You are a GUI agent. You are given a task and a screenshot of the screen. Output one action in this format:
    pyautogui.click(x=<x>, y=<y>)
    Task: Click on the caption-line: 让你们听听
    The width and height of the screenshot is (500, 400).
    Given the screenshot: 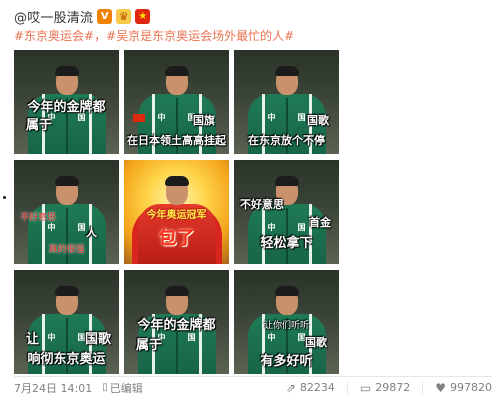 What is the action you would take?
    pyautogui.click(x=286, y=326)
    